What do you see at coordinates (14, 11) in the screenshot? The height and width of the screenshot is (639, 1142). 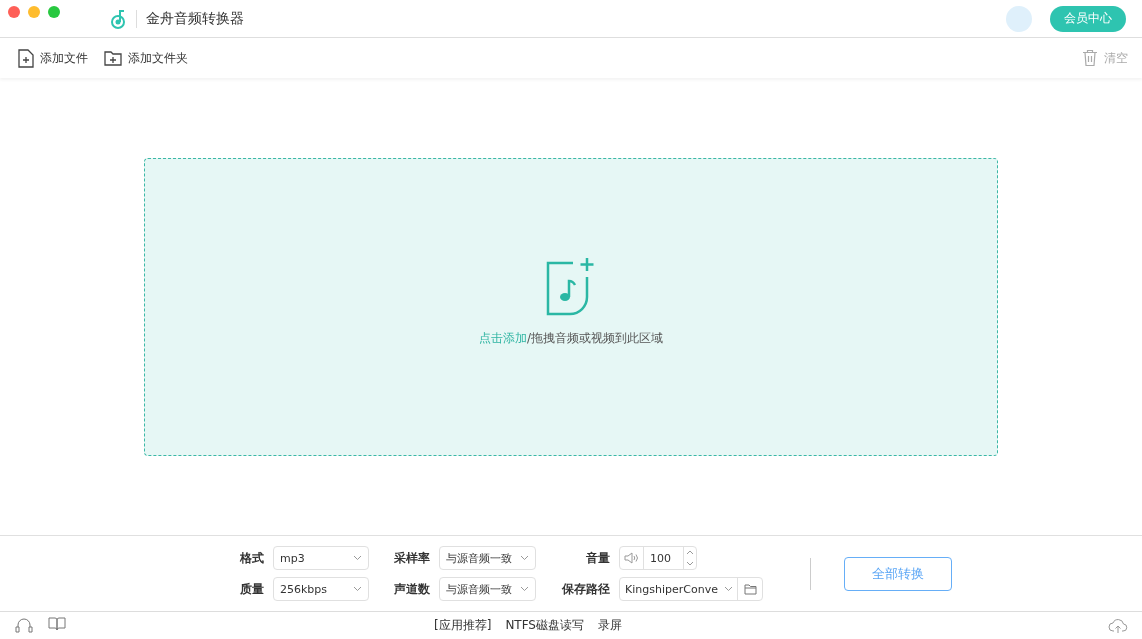 I see `close-button` at bounding box center [14, 11].